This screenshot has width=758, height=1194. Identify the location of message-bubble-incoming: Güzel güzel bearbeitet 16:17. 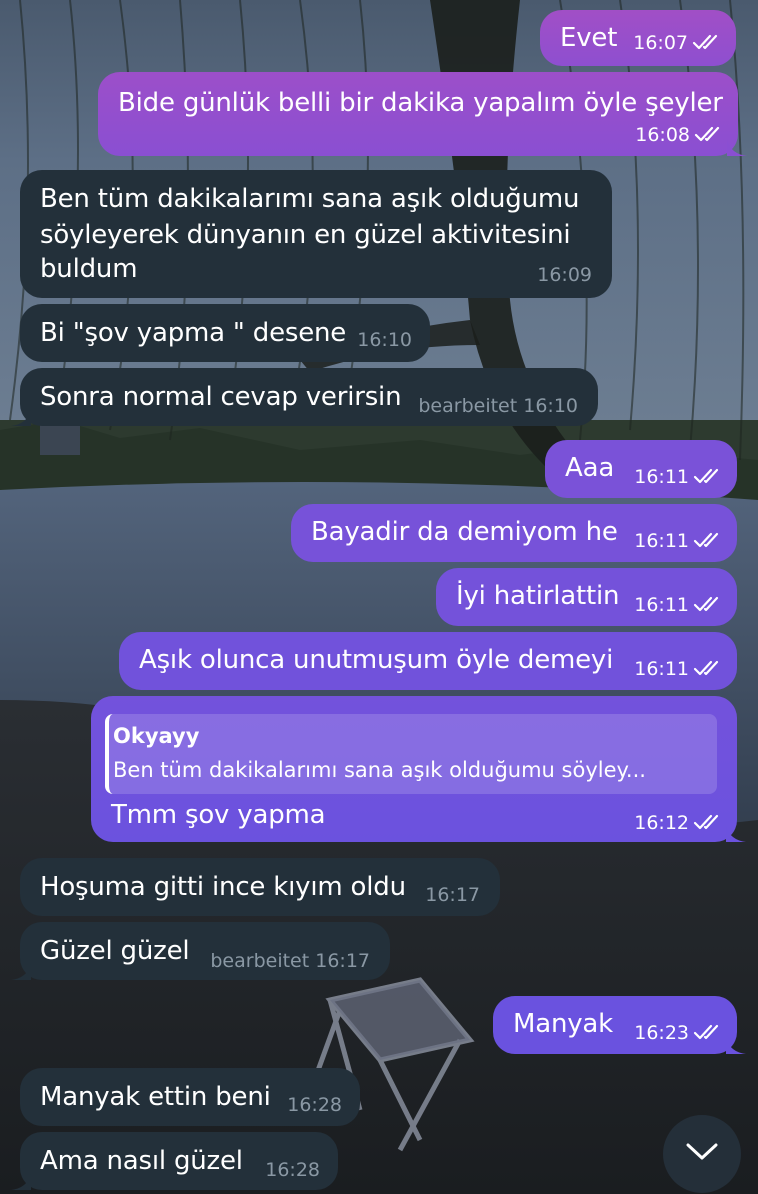
(200, 951).